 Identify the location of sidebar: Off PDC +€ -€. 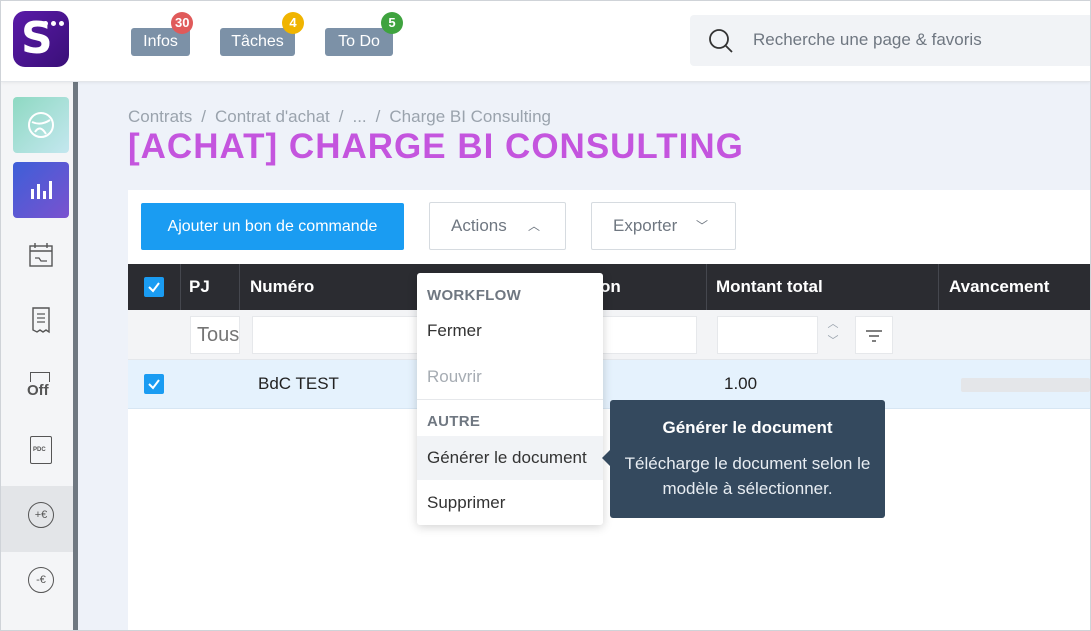
(39, 356).